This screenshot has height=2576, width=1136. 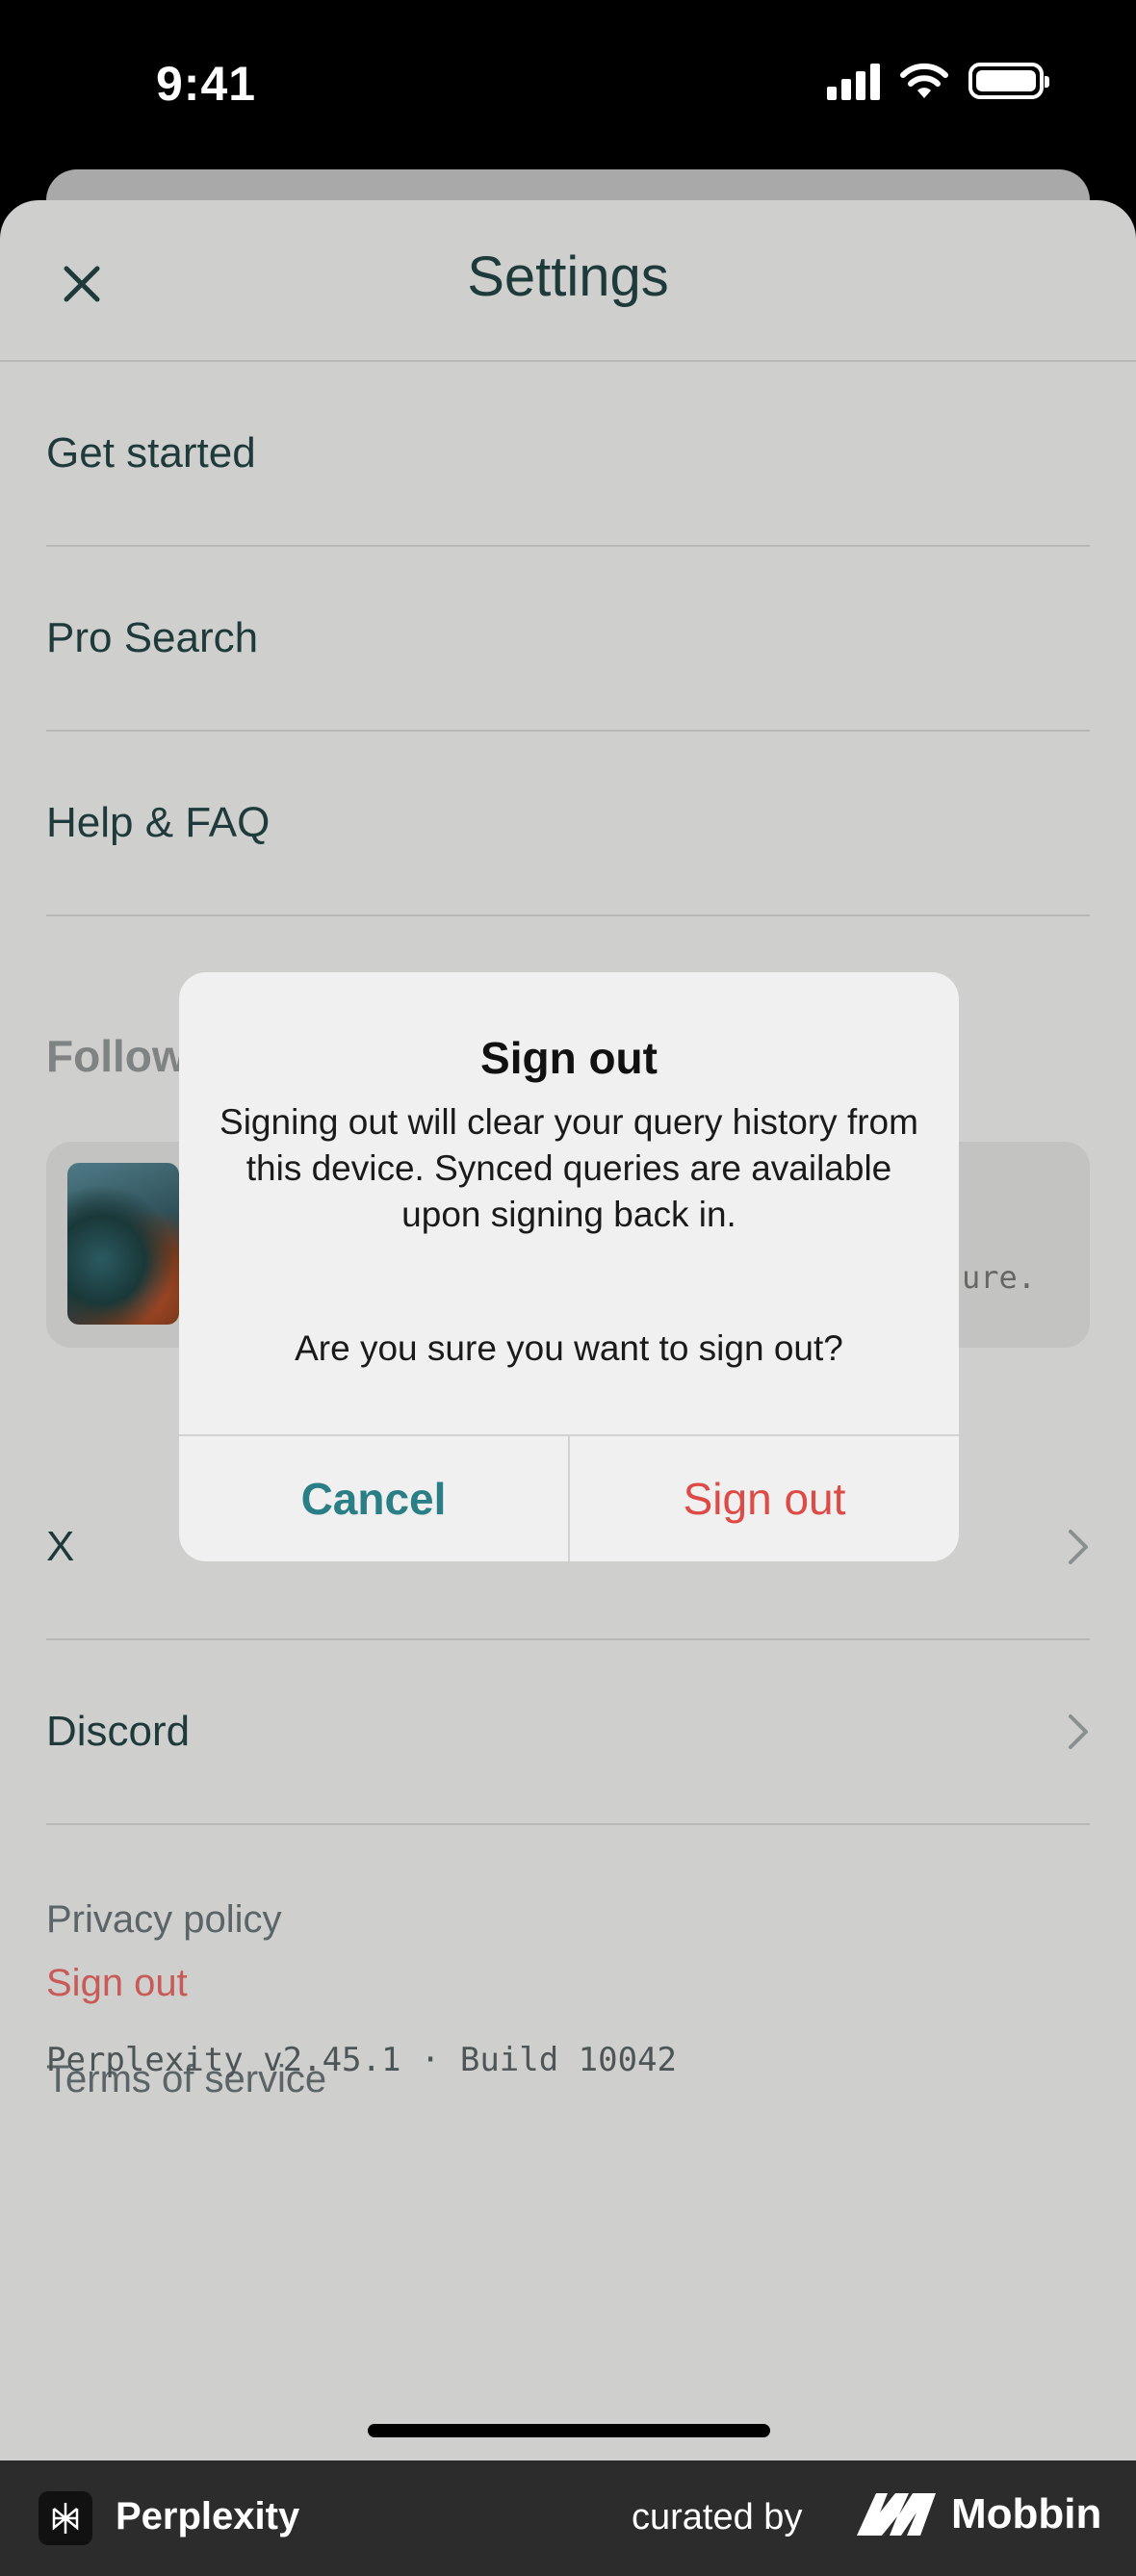 I want to click on section-heading-follow: Follow, so click(x=117, y=1056).